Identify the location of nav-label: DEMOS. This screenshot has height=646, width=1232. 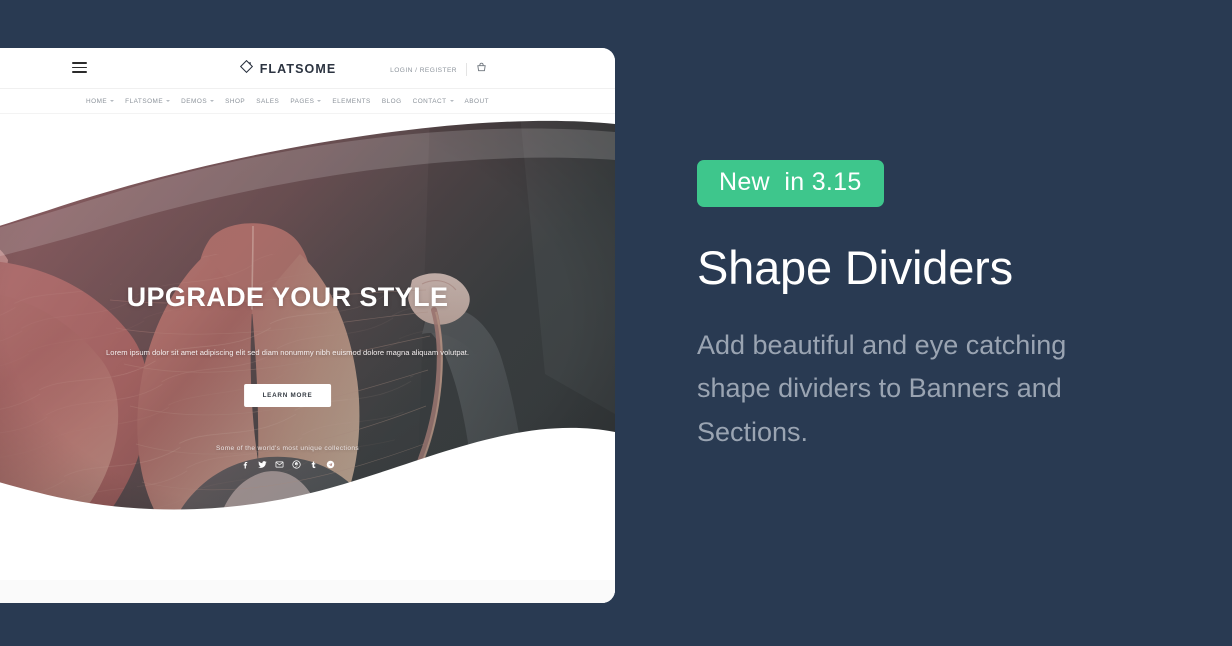
(194, 101).